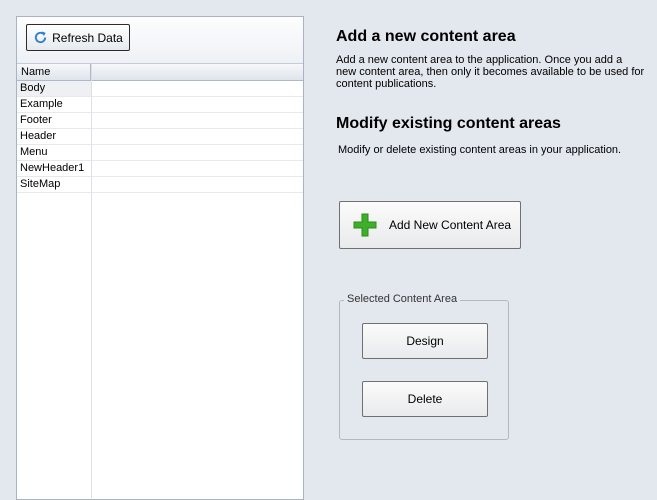  Describe the element at coordinates (448, 123) in the screenshot. I see `modify-section-heading: Modify existing content areas` at that location.